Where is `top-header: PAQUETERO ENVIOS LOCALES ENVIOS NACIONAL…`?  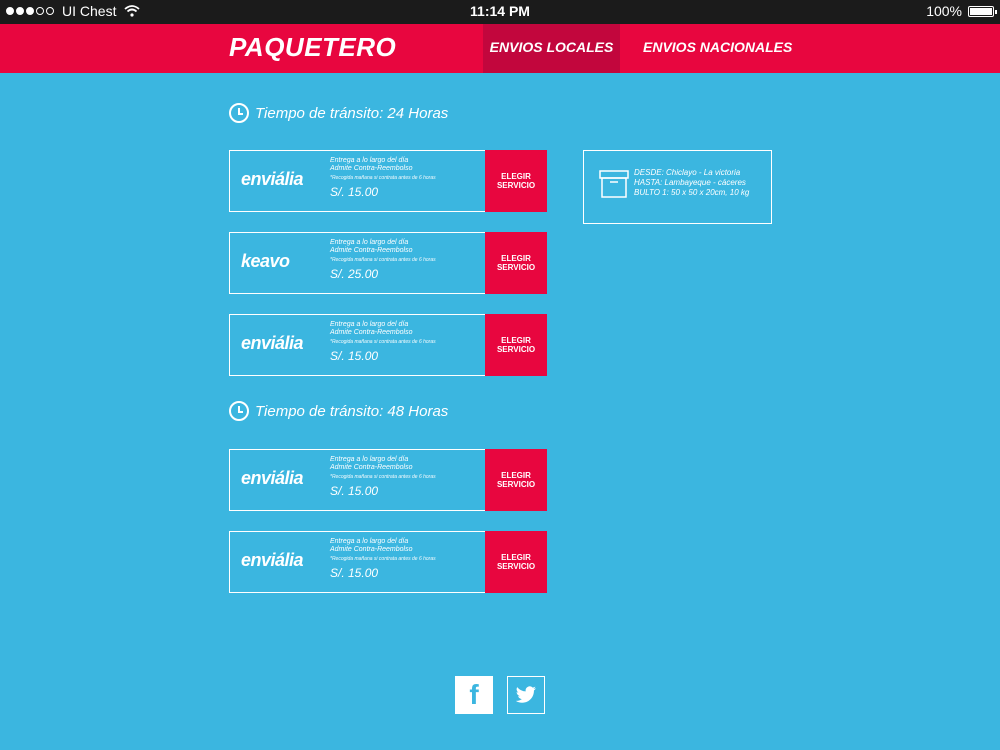
top-header: PAQUETERO ENVIOS LOCALES ENVIOS NACIONAL… is located at coordinates (500, 48).